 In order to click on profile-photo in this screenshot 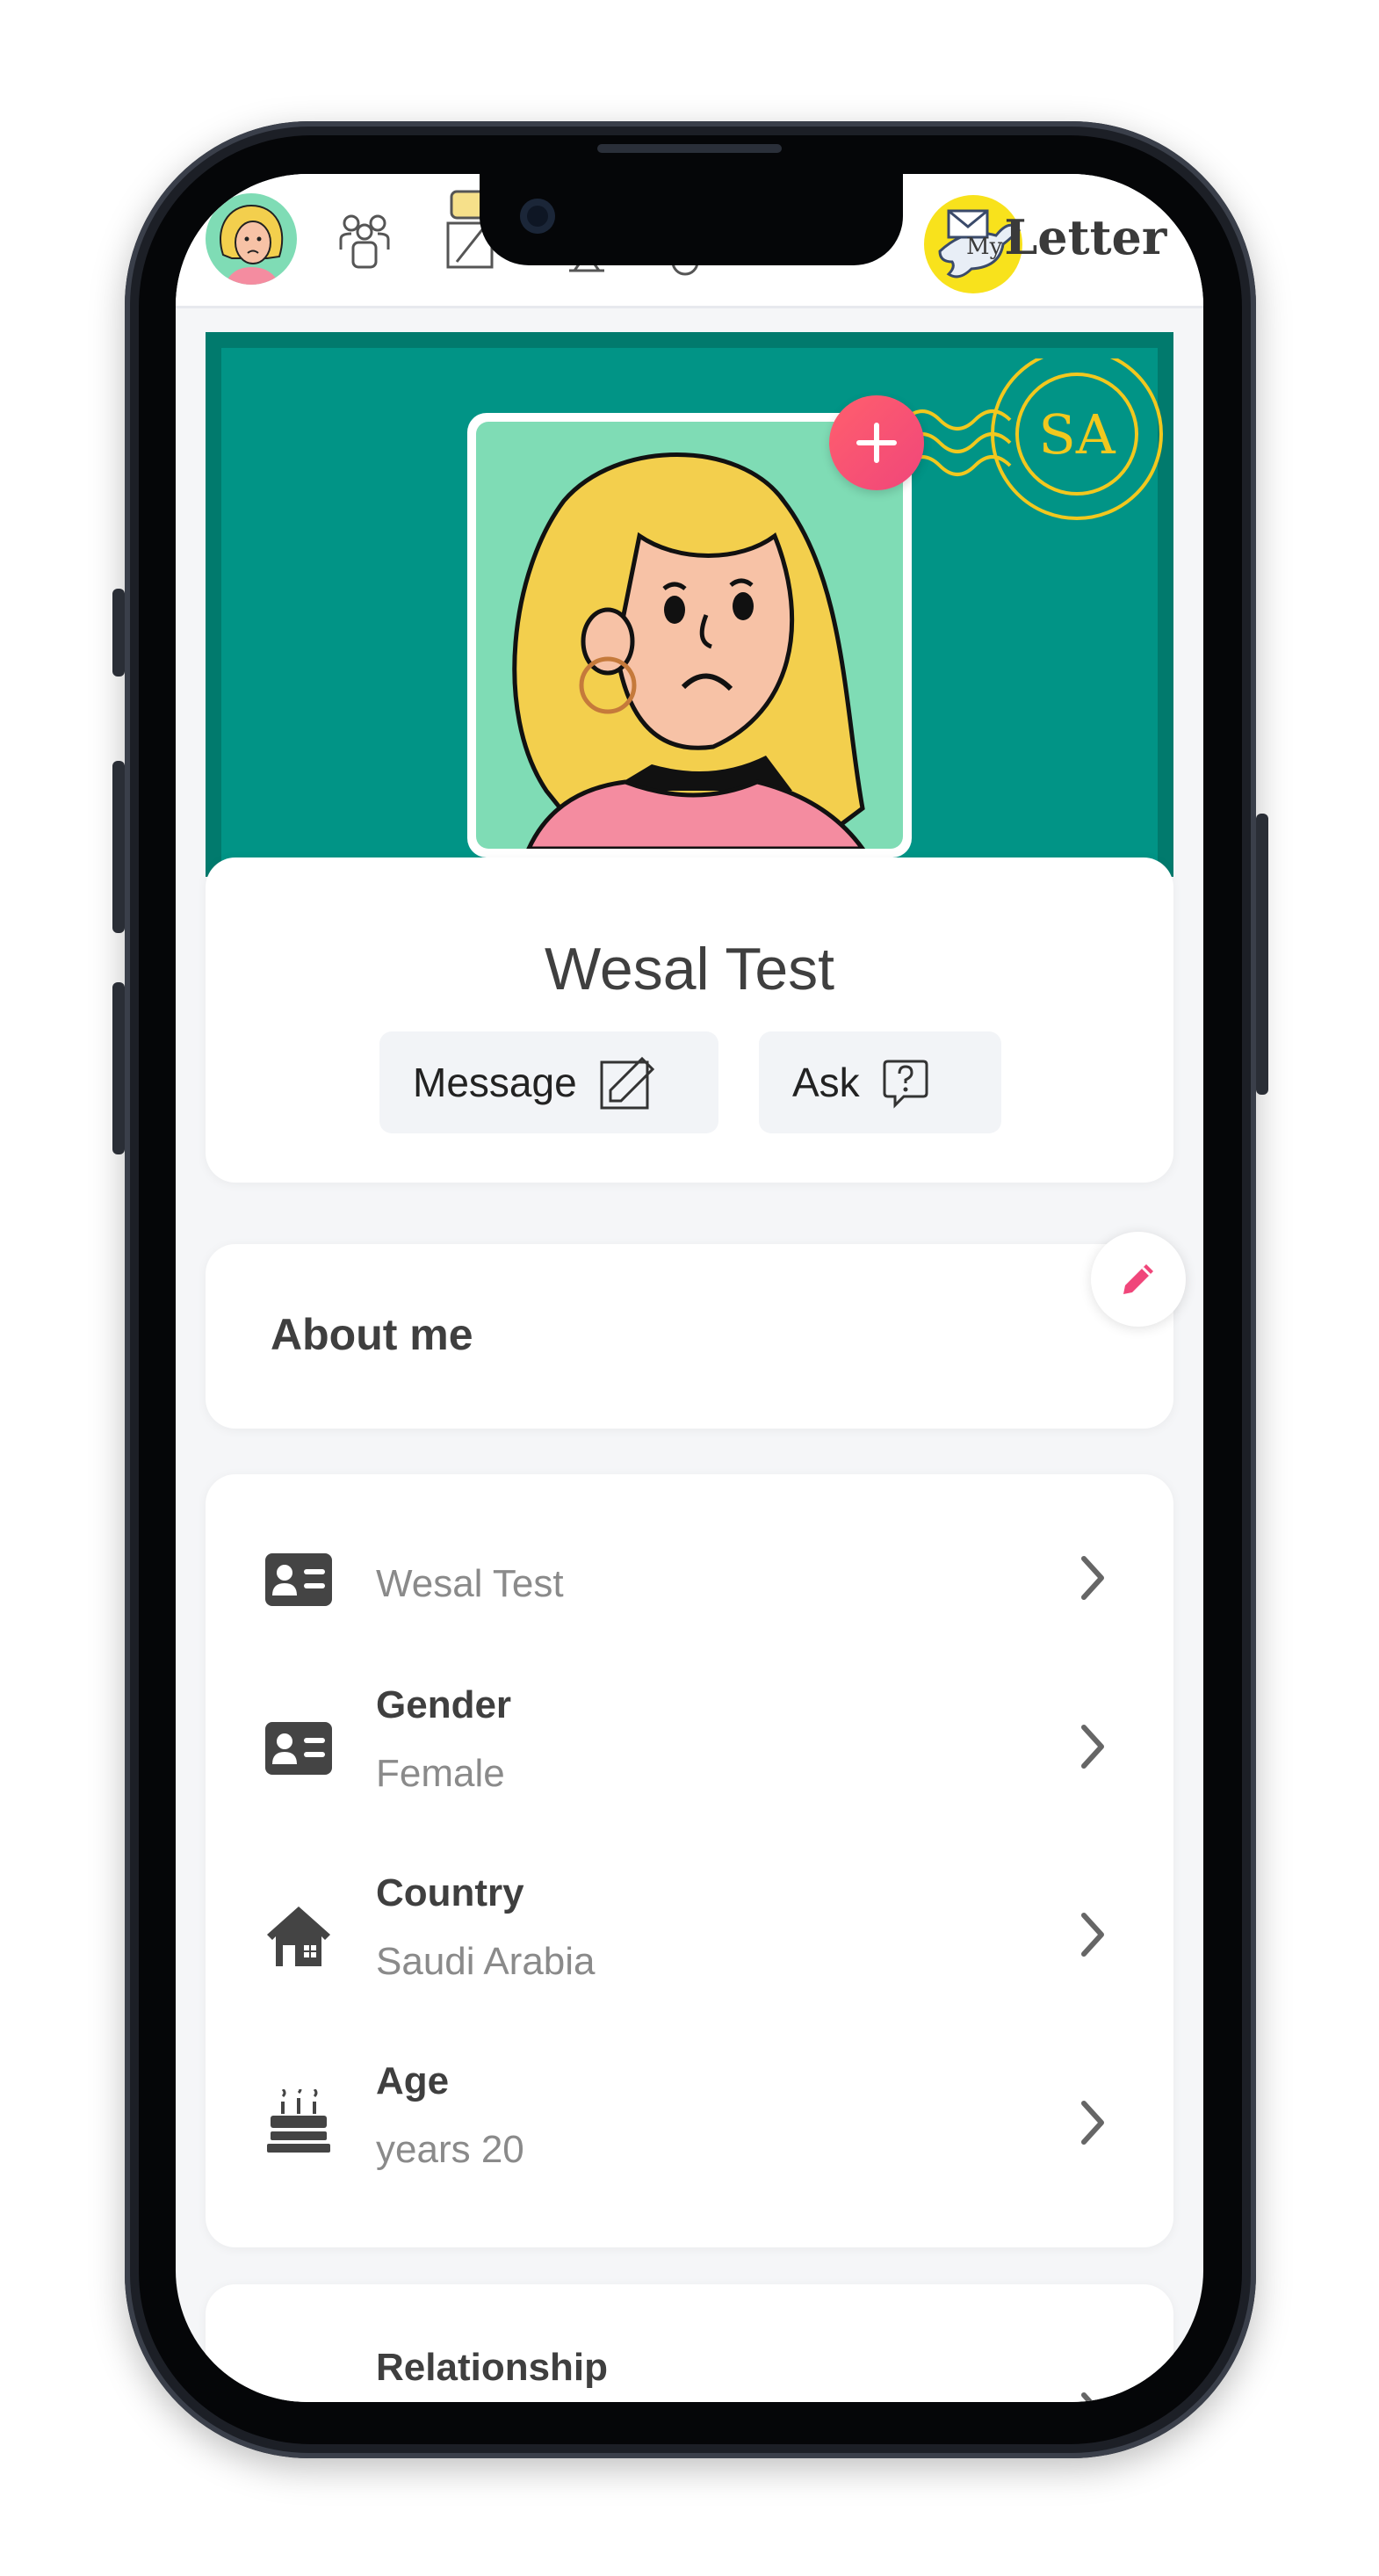, I will do `click(689, 635)`.